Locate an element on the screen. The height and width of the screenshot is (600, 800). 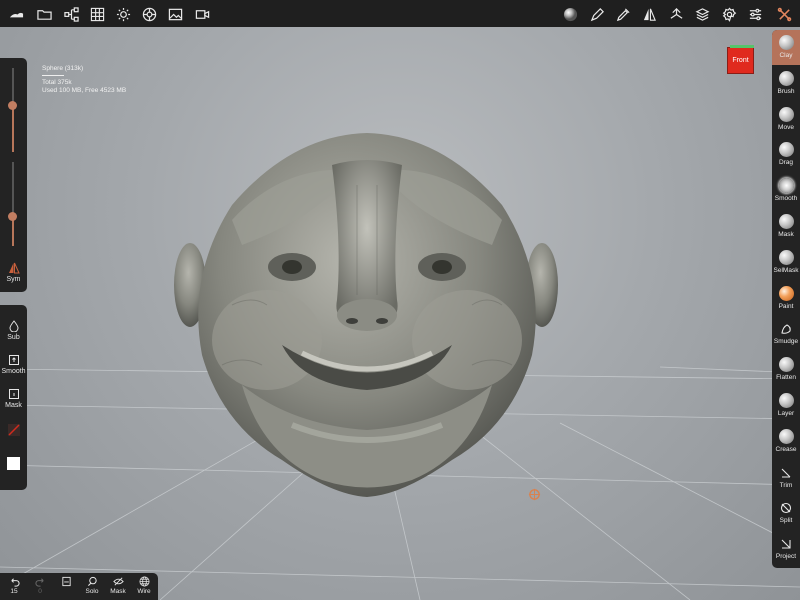
tool-mask: Mask is located at coordinates (786, 226).